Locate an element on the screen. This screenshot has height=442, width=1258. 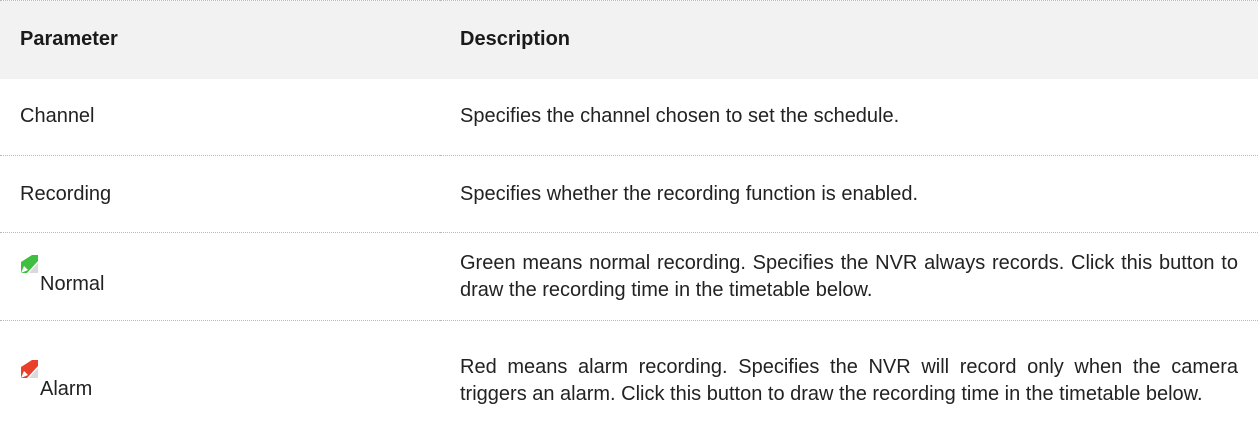
parameter-name: Normal is located at coordinates (72, 284).